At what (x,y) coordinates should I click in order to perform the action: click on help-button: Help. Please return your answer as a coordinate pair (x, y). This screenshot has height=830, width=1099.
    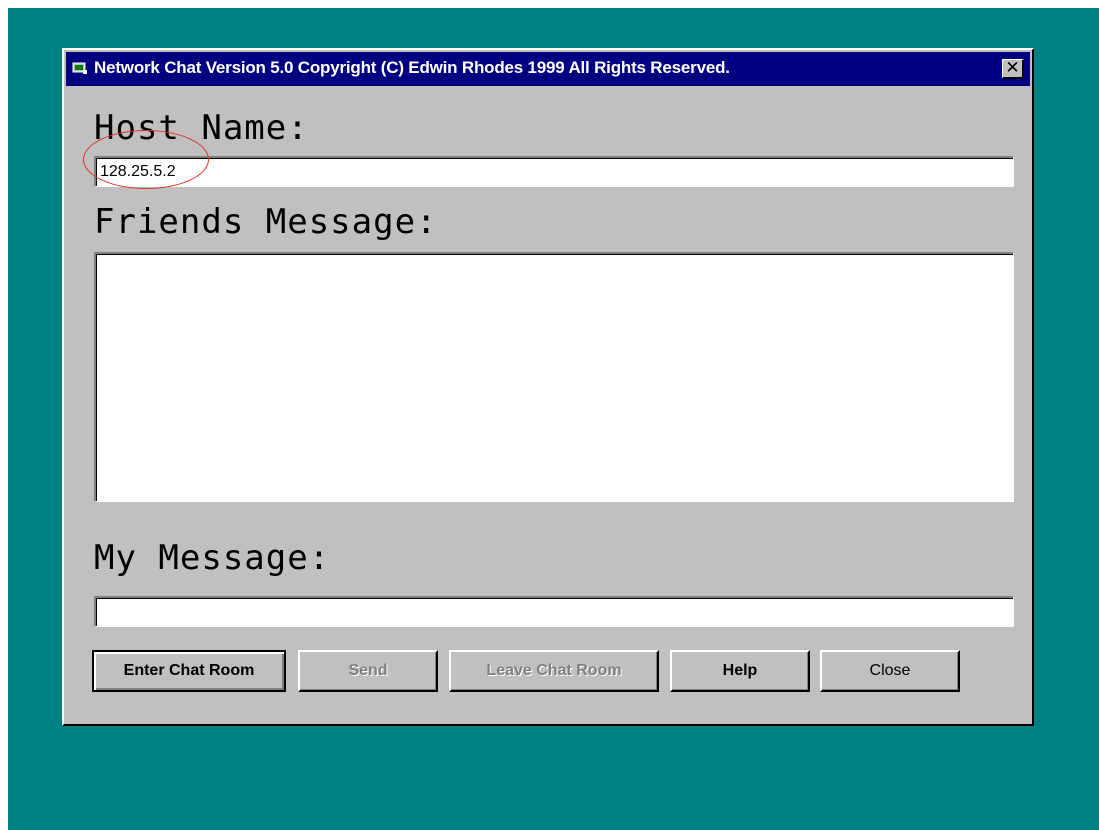
    Looking at the image, I should click on (740, 671).